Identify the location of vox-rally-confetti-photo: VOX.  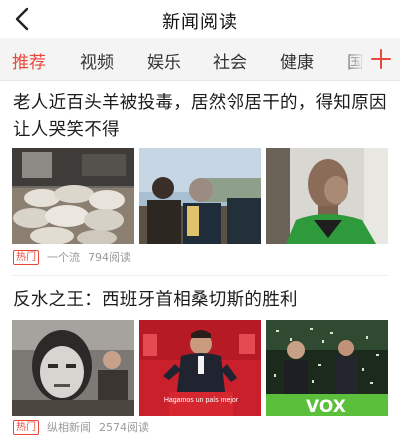
(327, 368).